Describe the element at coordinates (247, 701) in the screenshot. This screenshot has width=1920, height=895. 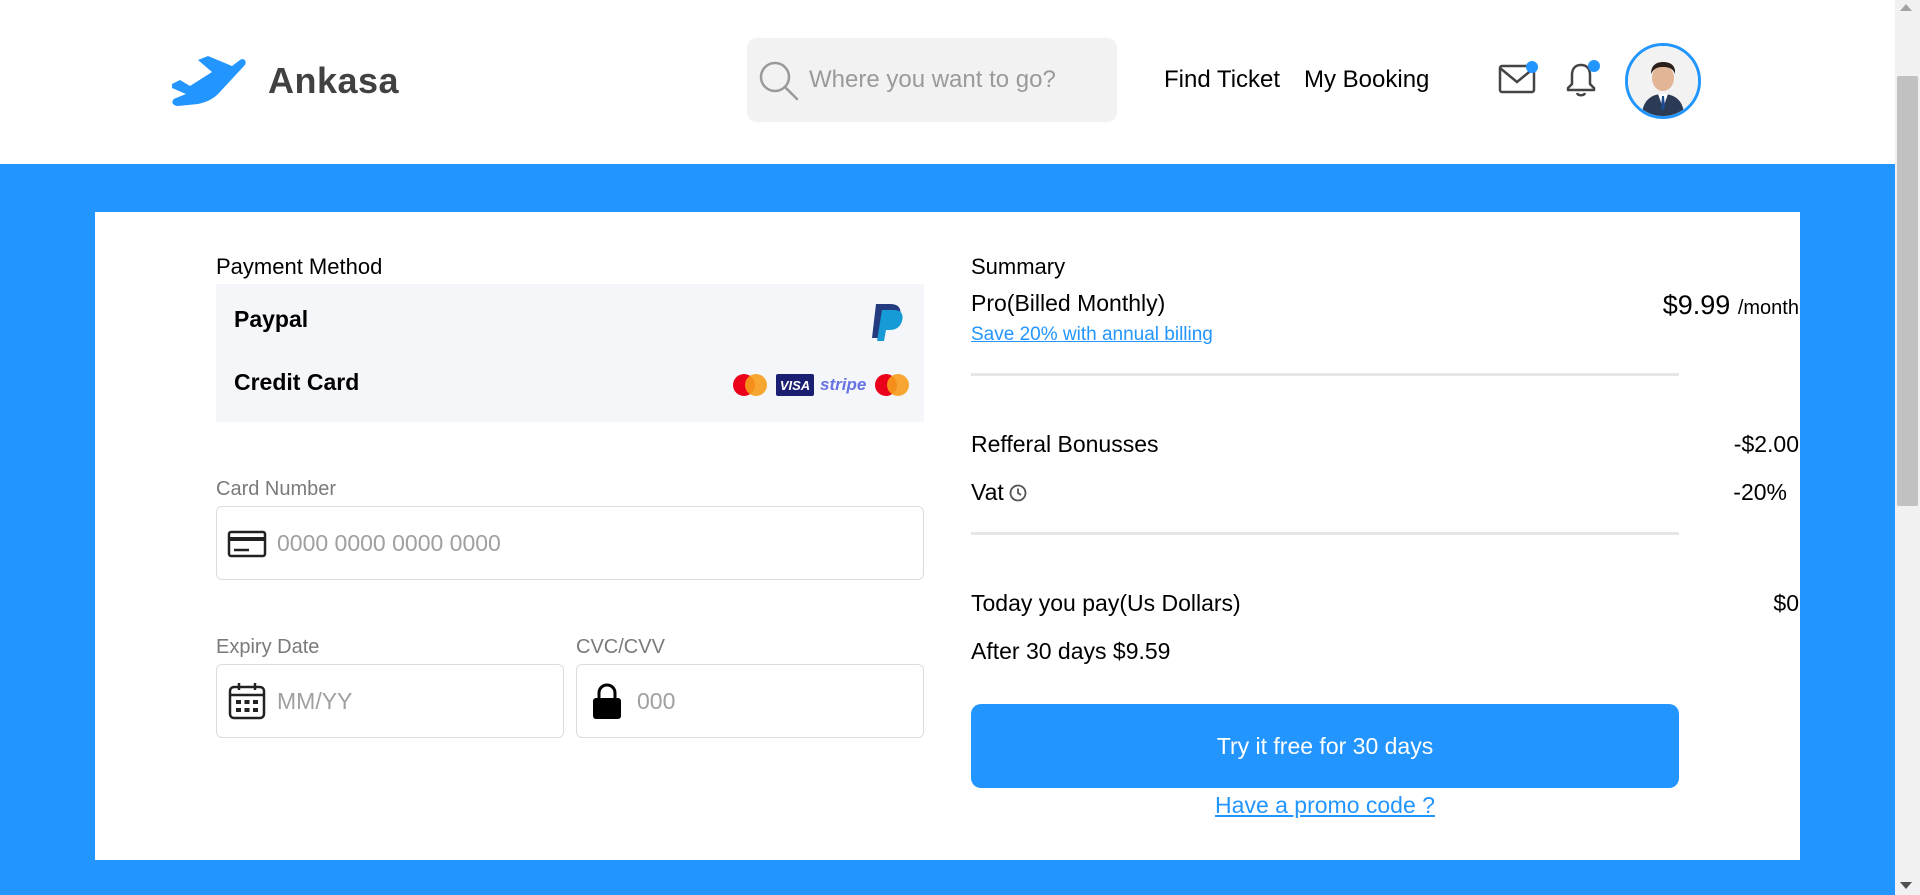
I see `calendar-icon` at that location.